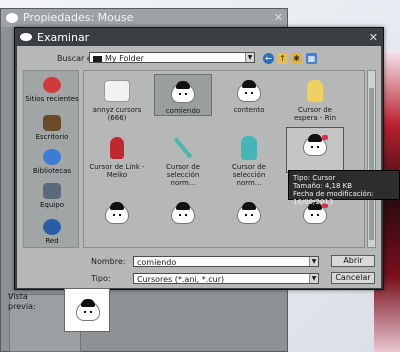  Describe the element at coordinates (124, 58) in the screenshot. I see `look-in-value: My Folder` at that location.